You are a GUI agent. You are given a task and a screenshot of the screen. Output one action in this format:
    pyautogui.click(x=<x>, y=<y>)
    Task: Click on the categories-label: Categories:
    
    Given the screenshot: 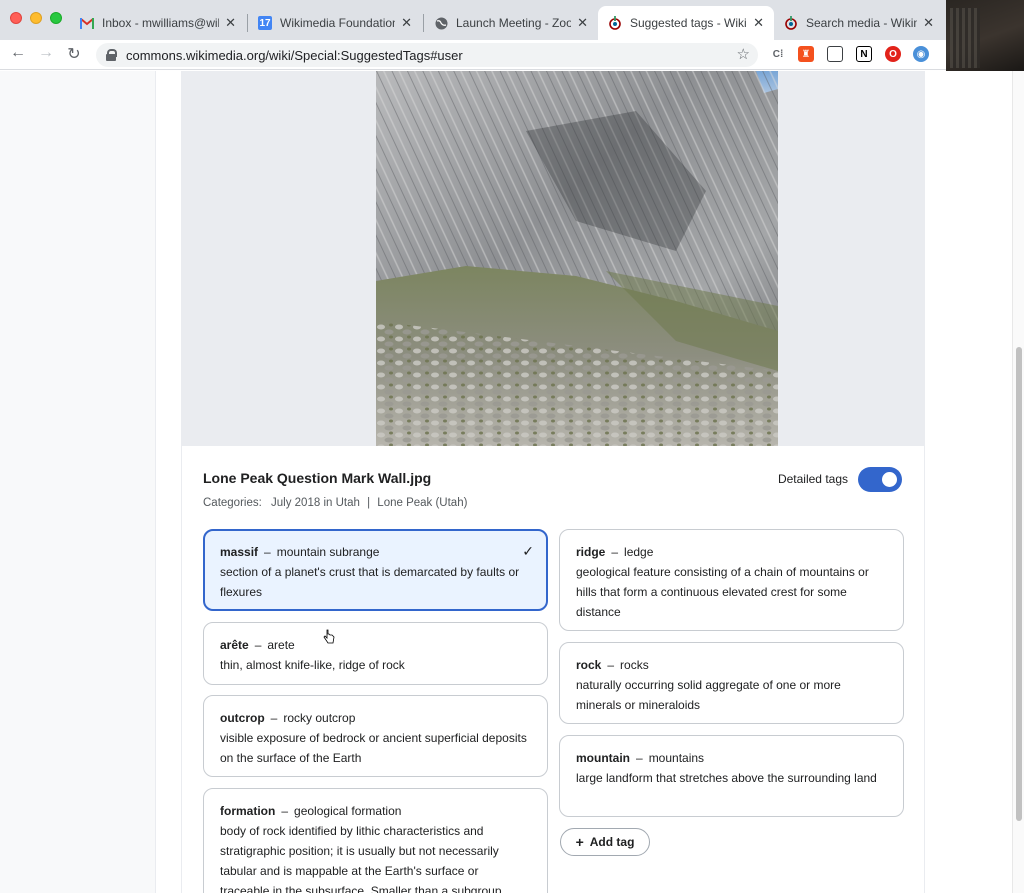 What is the action you would take?
    pyautogui.click(x=232, y=503)
    